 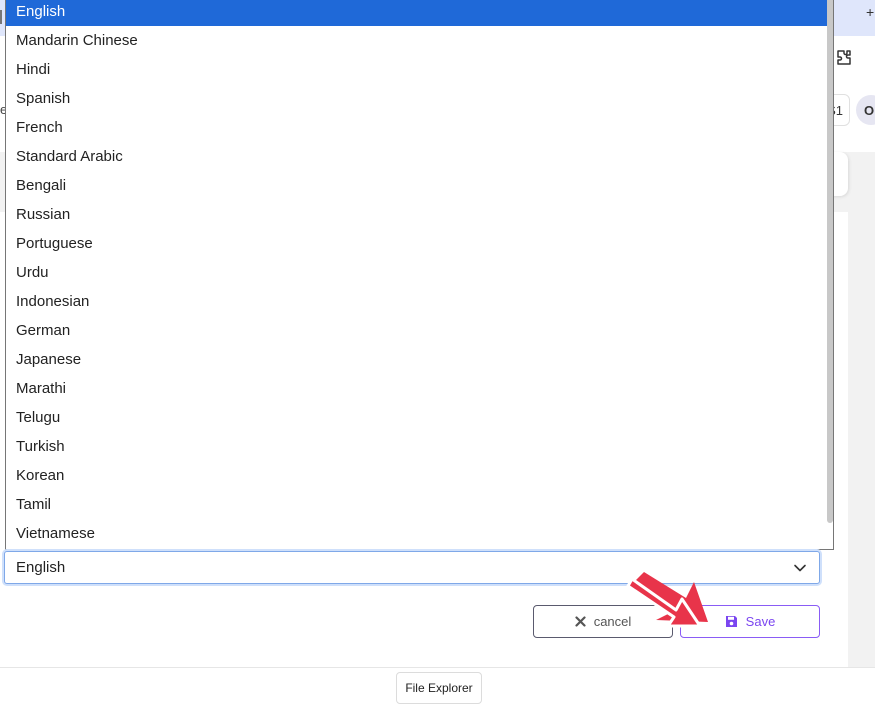 I want to click on language-select-value: English, so click(x=41, y=567).